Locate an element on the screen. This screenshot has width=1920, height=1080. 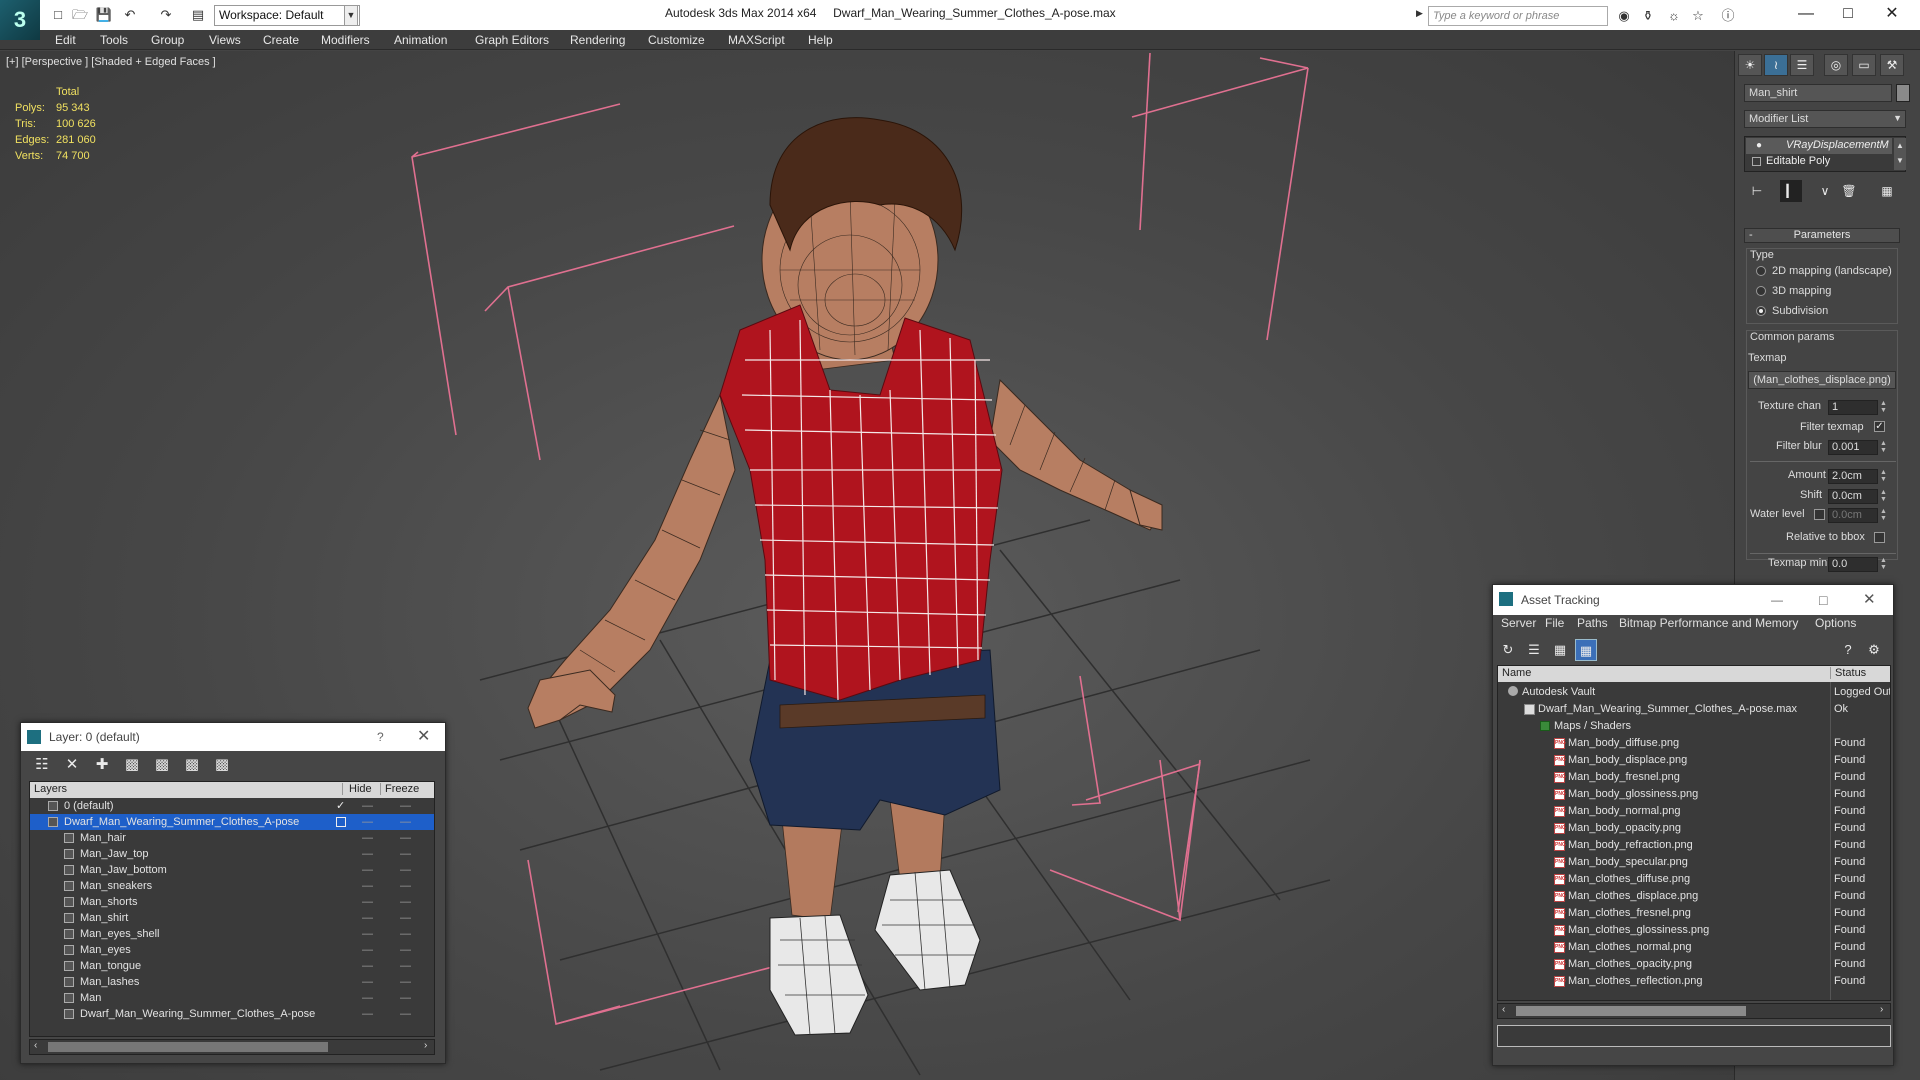
menu-group: Group is located at coordinates (167, 40).